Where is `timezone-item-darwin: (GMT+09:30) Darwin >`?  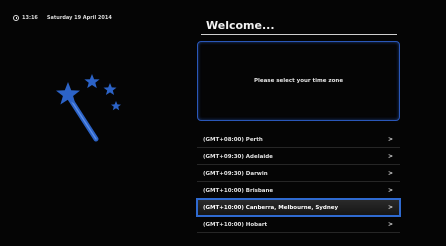
timezone-item-darwin: (GMT+09:30) Darwin > is located at coordinates (298, 173).